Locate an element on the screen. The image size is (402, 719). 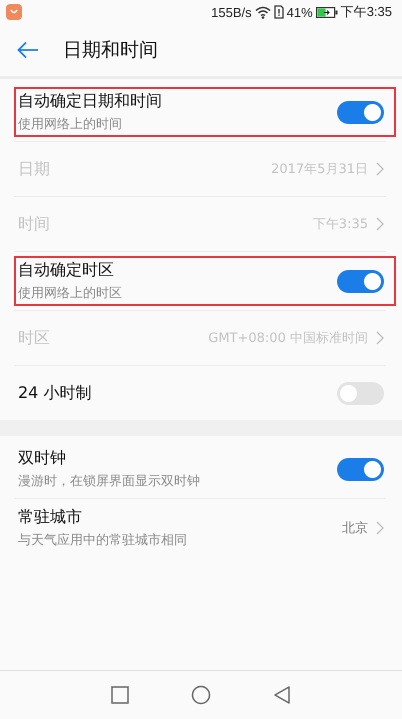
setting-title: 自动确定日期和时间 is located at coordinates (90, 101).